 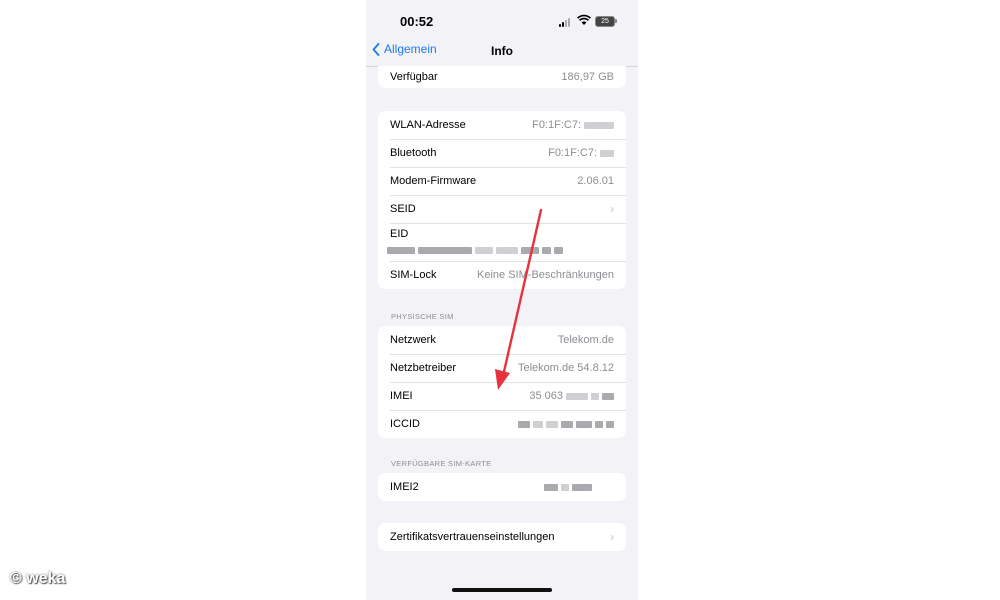 I want to click on imei-value: 35 063, so click(x=571, y=396).